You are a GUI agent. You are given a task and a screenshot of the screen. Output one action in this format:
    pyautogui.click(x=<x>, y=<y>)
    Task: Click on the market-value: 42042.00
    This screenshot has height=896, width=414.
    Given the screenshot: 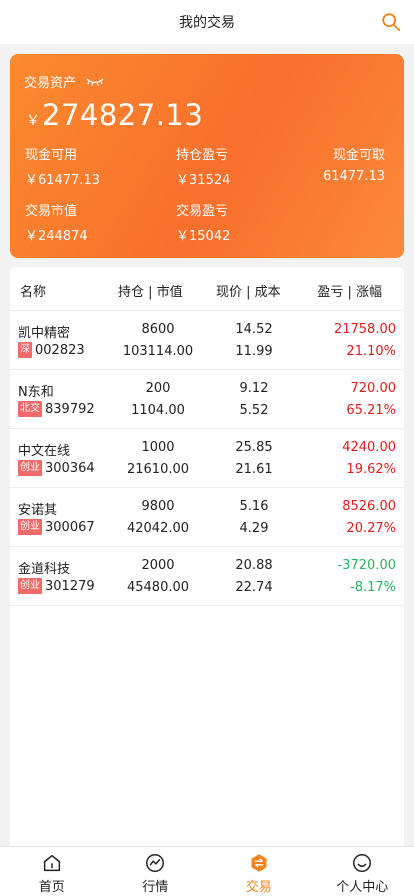 What is the action you would take?
    pyautogui.click(x=158, y=528)
    